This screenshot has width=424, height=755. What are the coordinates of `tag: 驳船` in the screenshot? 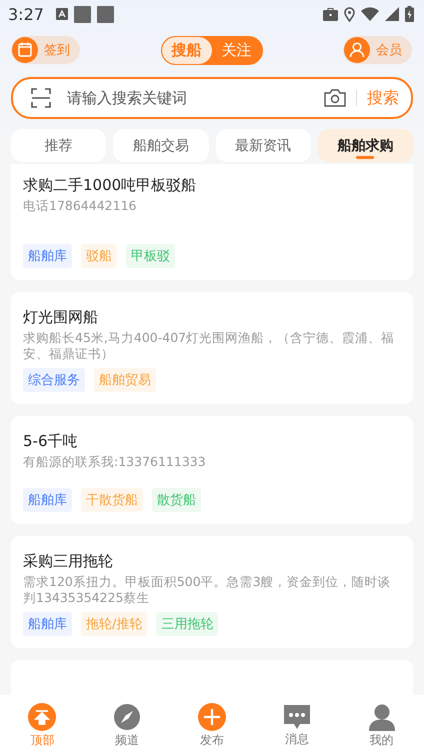 It's located at (99, 256).